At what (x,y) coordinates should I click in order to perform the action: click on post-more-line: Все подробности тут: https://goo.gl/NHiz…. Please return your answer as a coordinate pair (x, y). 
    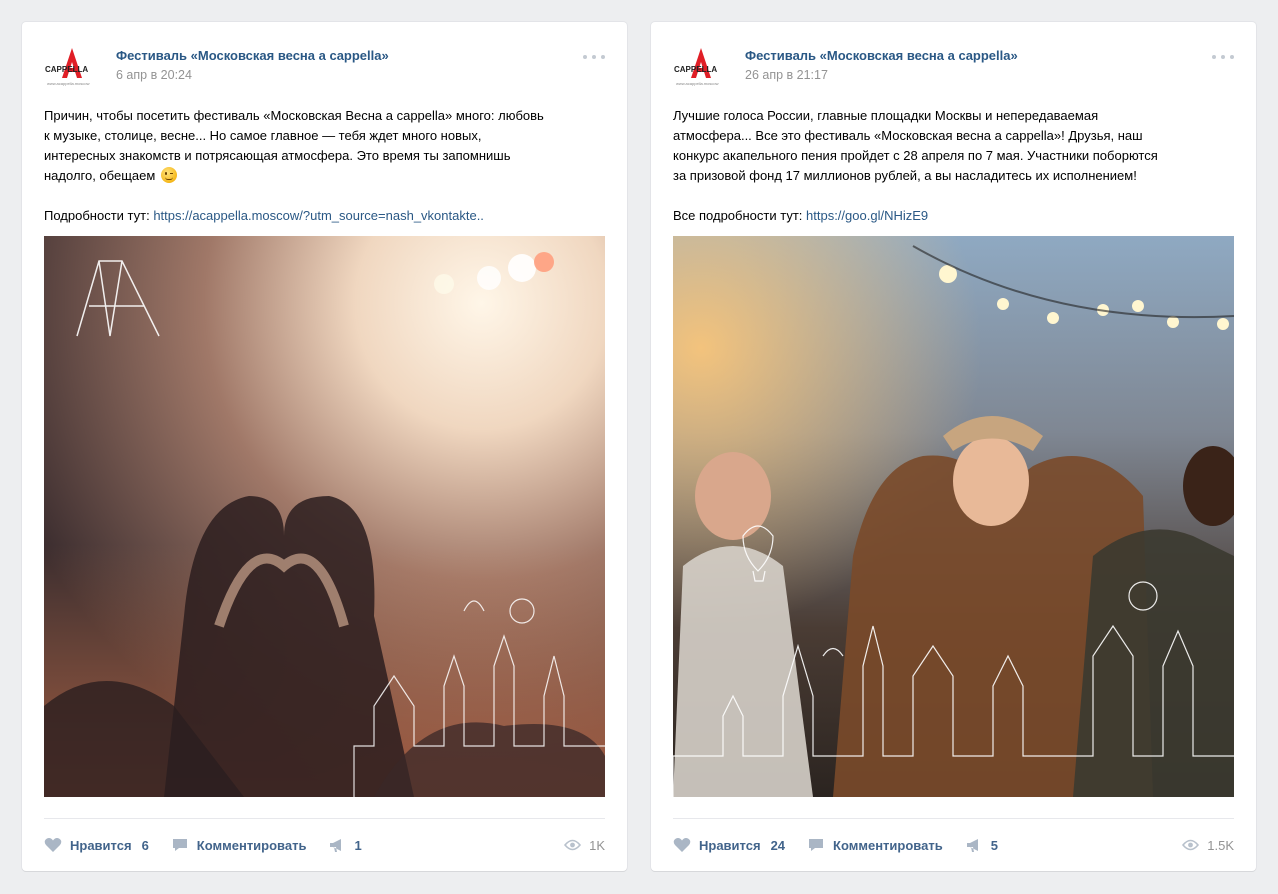
    Looking at the image, I should click on (955, 216).